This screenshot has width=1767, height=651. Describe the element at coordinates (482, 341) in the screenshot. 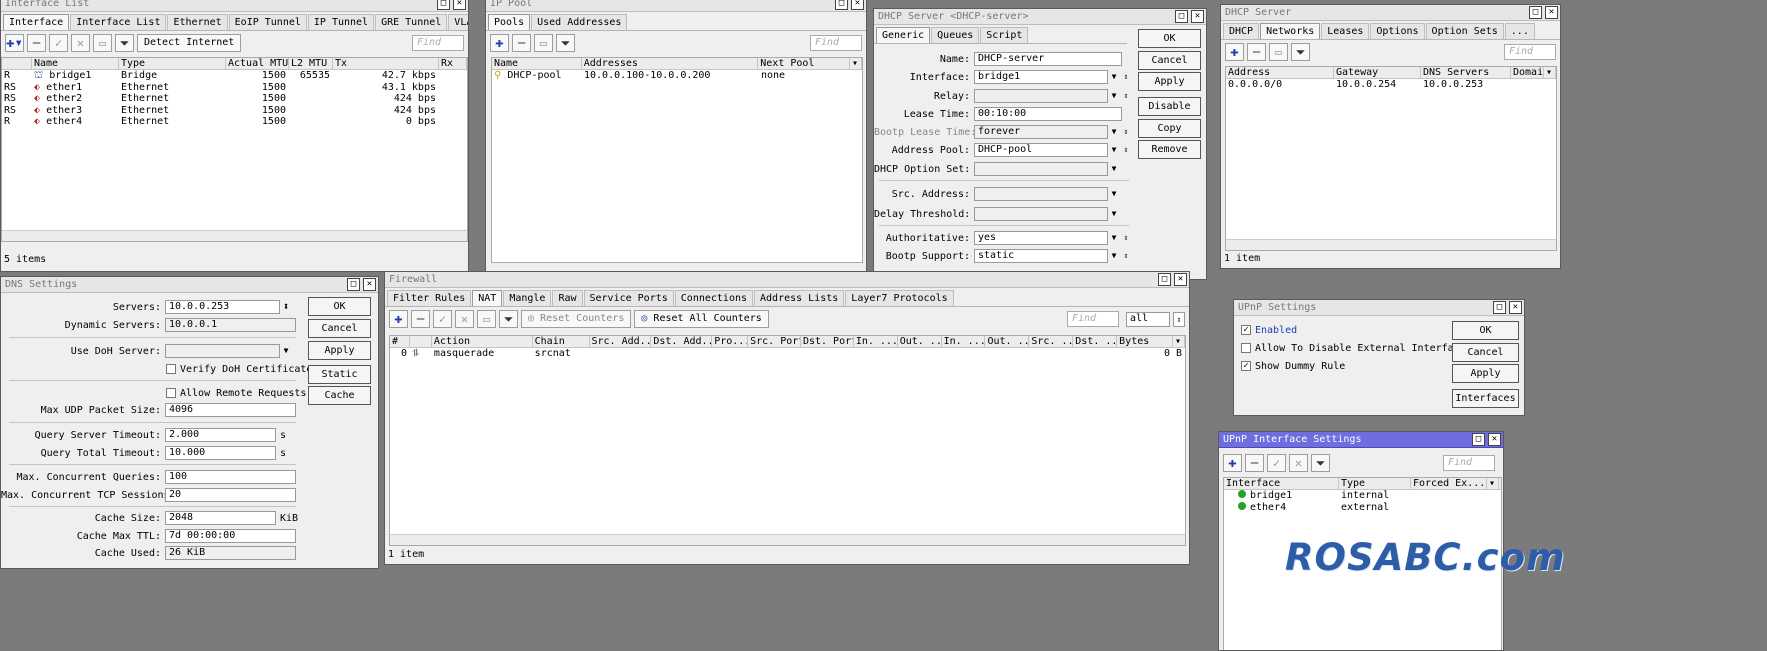

I see `col-action: Action` at that location.